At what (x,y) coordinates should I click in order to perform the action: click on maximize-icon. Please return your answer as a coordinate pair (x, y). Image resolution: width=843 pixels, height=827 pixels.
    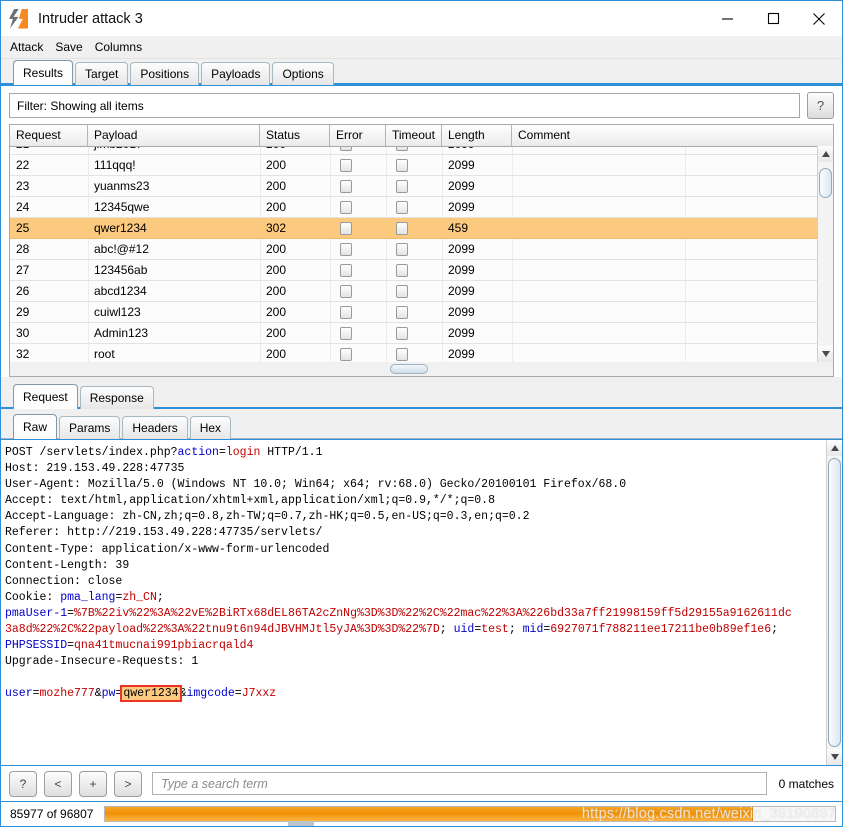
    Looking at the image, I should click on (773, 18).